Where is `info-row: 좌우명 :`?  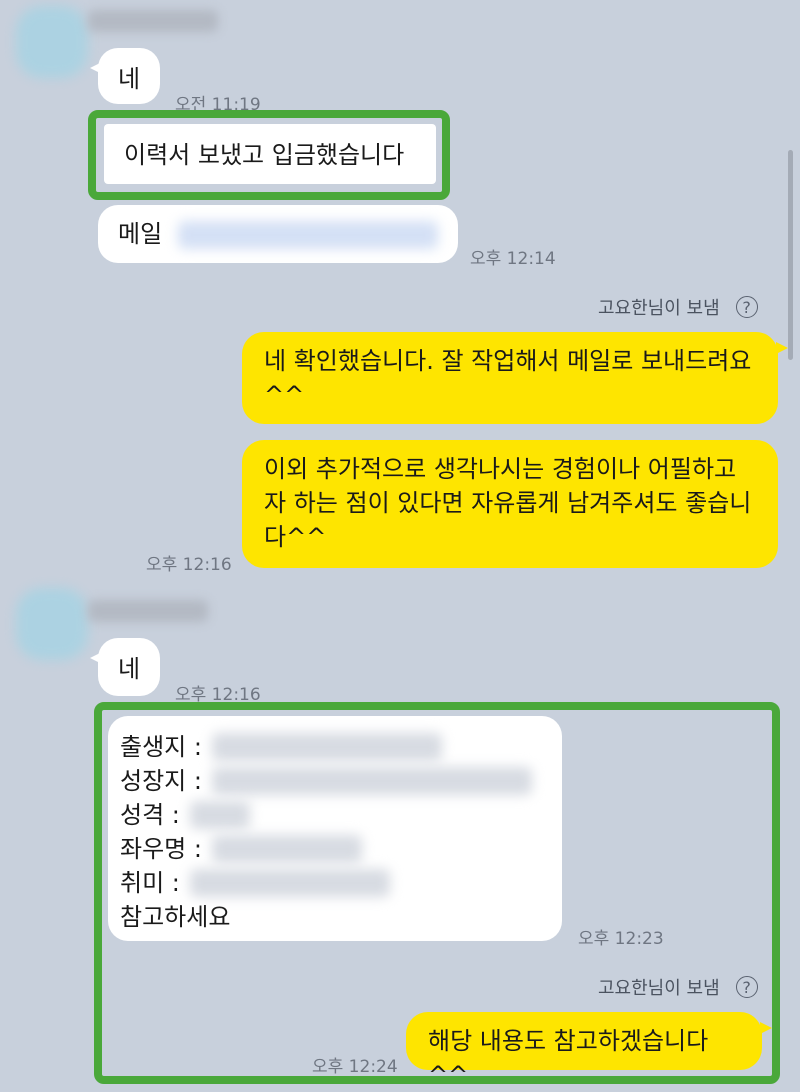
info-row: 좌우명 : is located at coordinates (335, 849).